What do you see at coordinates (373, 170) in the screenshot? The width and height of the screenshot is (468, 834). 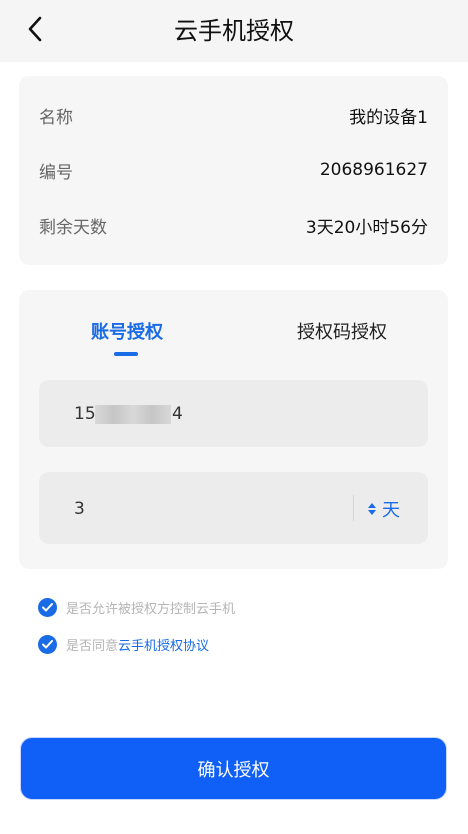 I see `device-id-value: 2068961627` at bounding box center [373, 170].